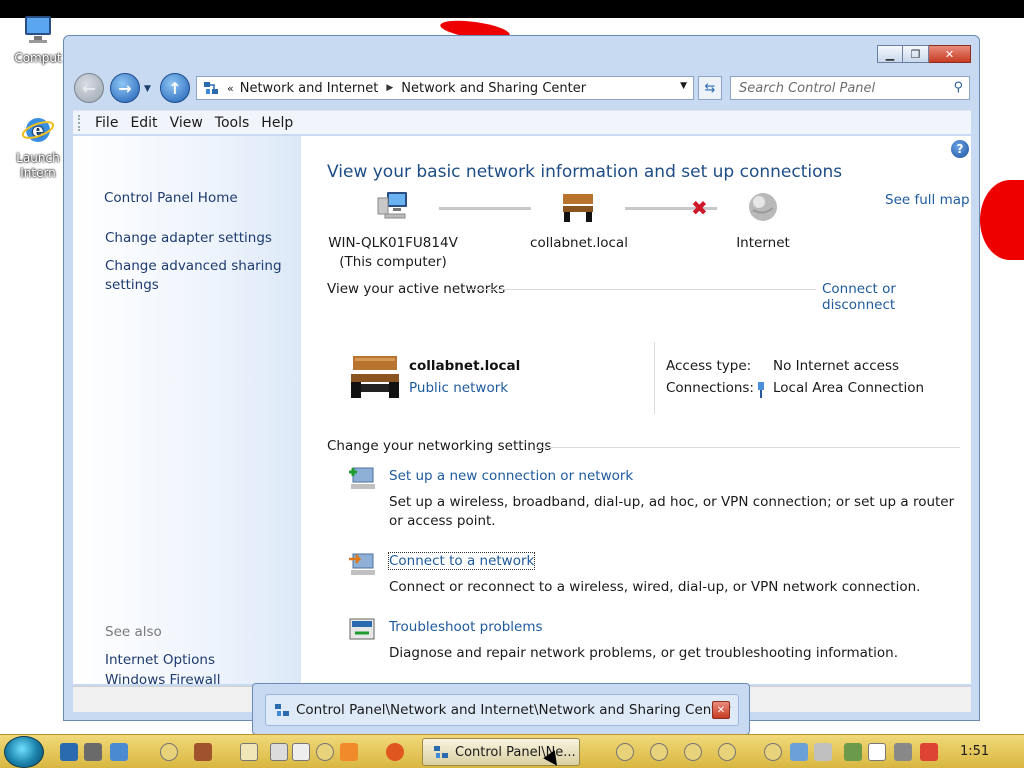  What do you see at coordinates (579, 243) in the screenshot?
I see `map-network-label: collabnet.local` at bounding box center [579, 243].